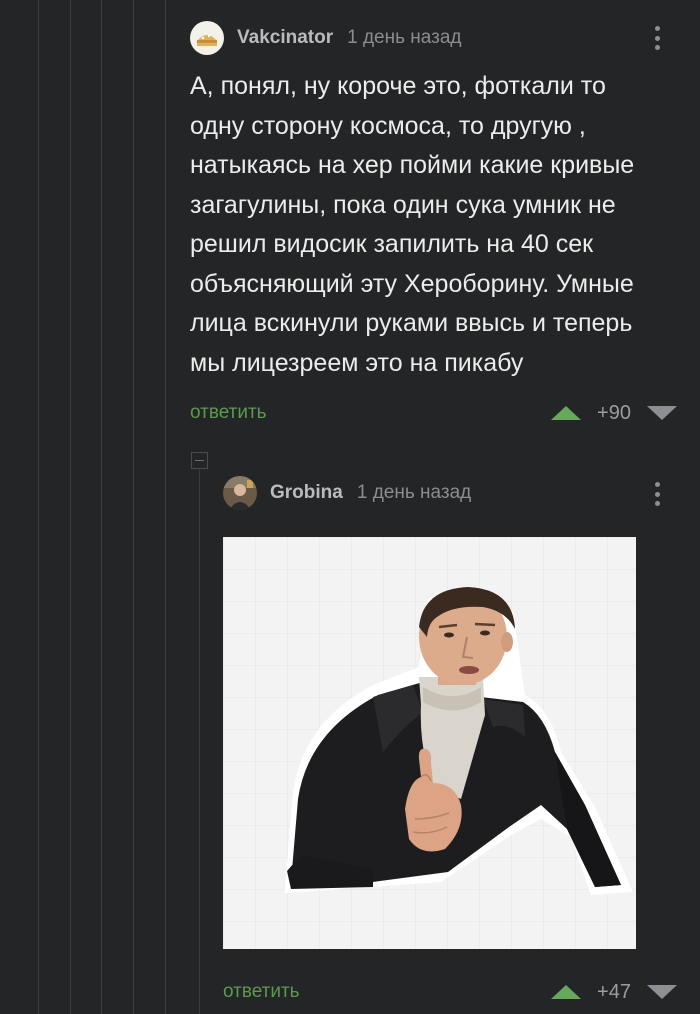 This screenshot has width=700, height=1014. What do you see at coordinates (403, 204) in the screenshot?
I see `comment-text-line: загагулины, пока один сука умник не` at bounding box center [403, 204].